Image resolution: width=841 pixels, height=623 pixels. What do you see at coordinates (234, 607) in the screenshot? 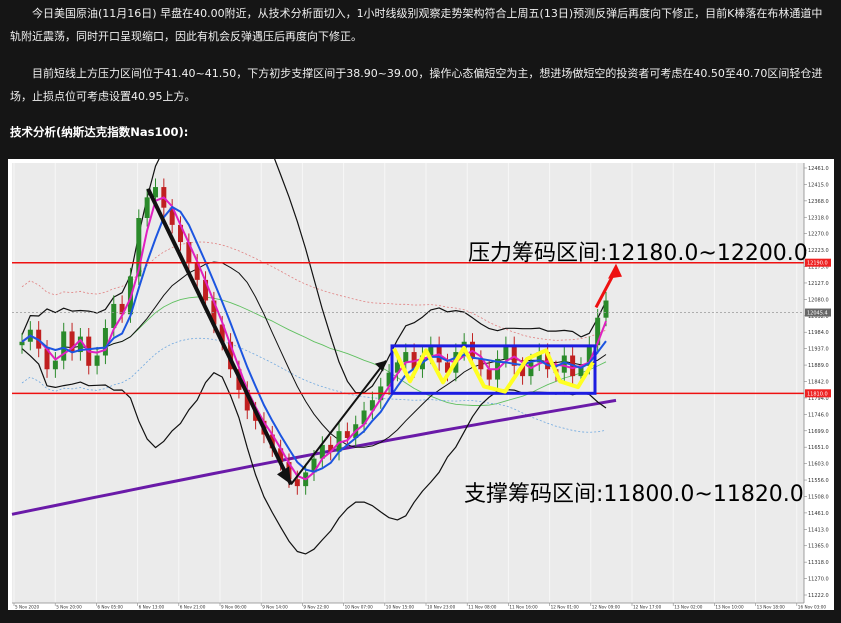
I see `x-tick-label: 9 Nov 06:00` at bounding box center [234, 607].